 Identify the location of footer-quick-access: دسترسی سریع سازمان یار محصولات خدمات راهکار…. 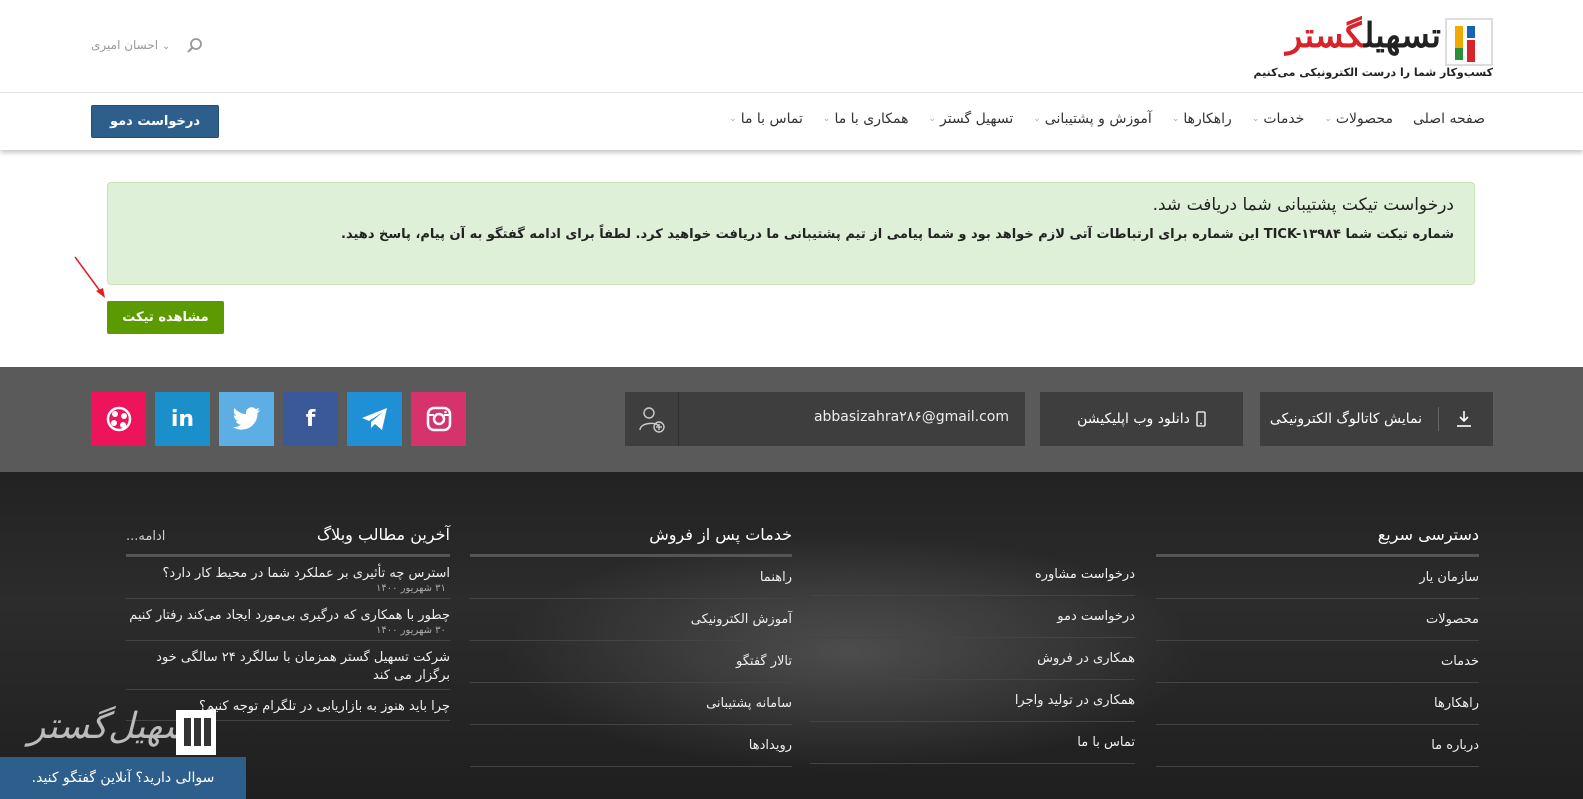
(1317, 646).